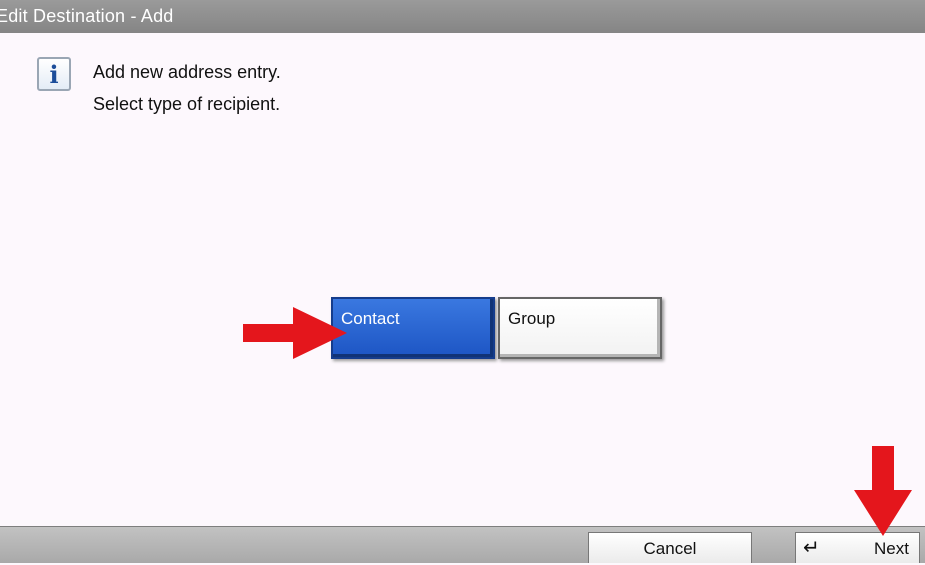 This screenshot has width=925, height=565. What do you see at coordinates (187, 72) in the screenshot?
I see `message-line-1: Add new address entry.` at bounding box center [187, 72].